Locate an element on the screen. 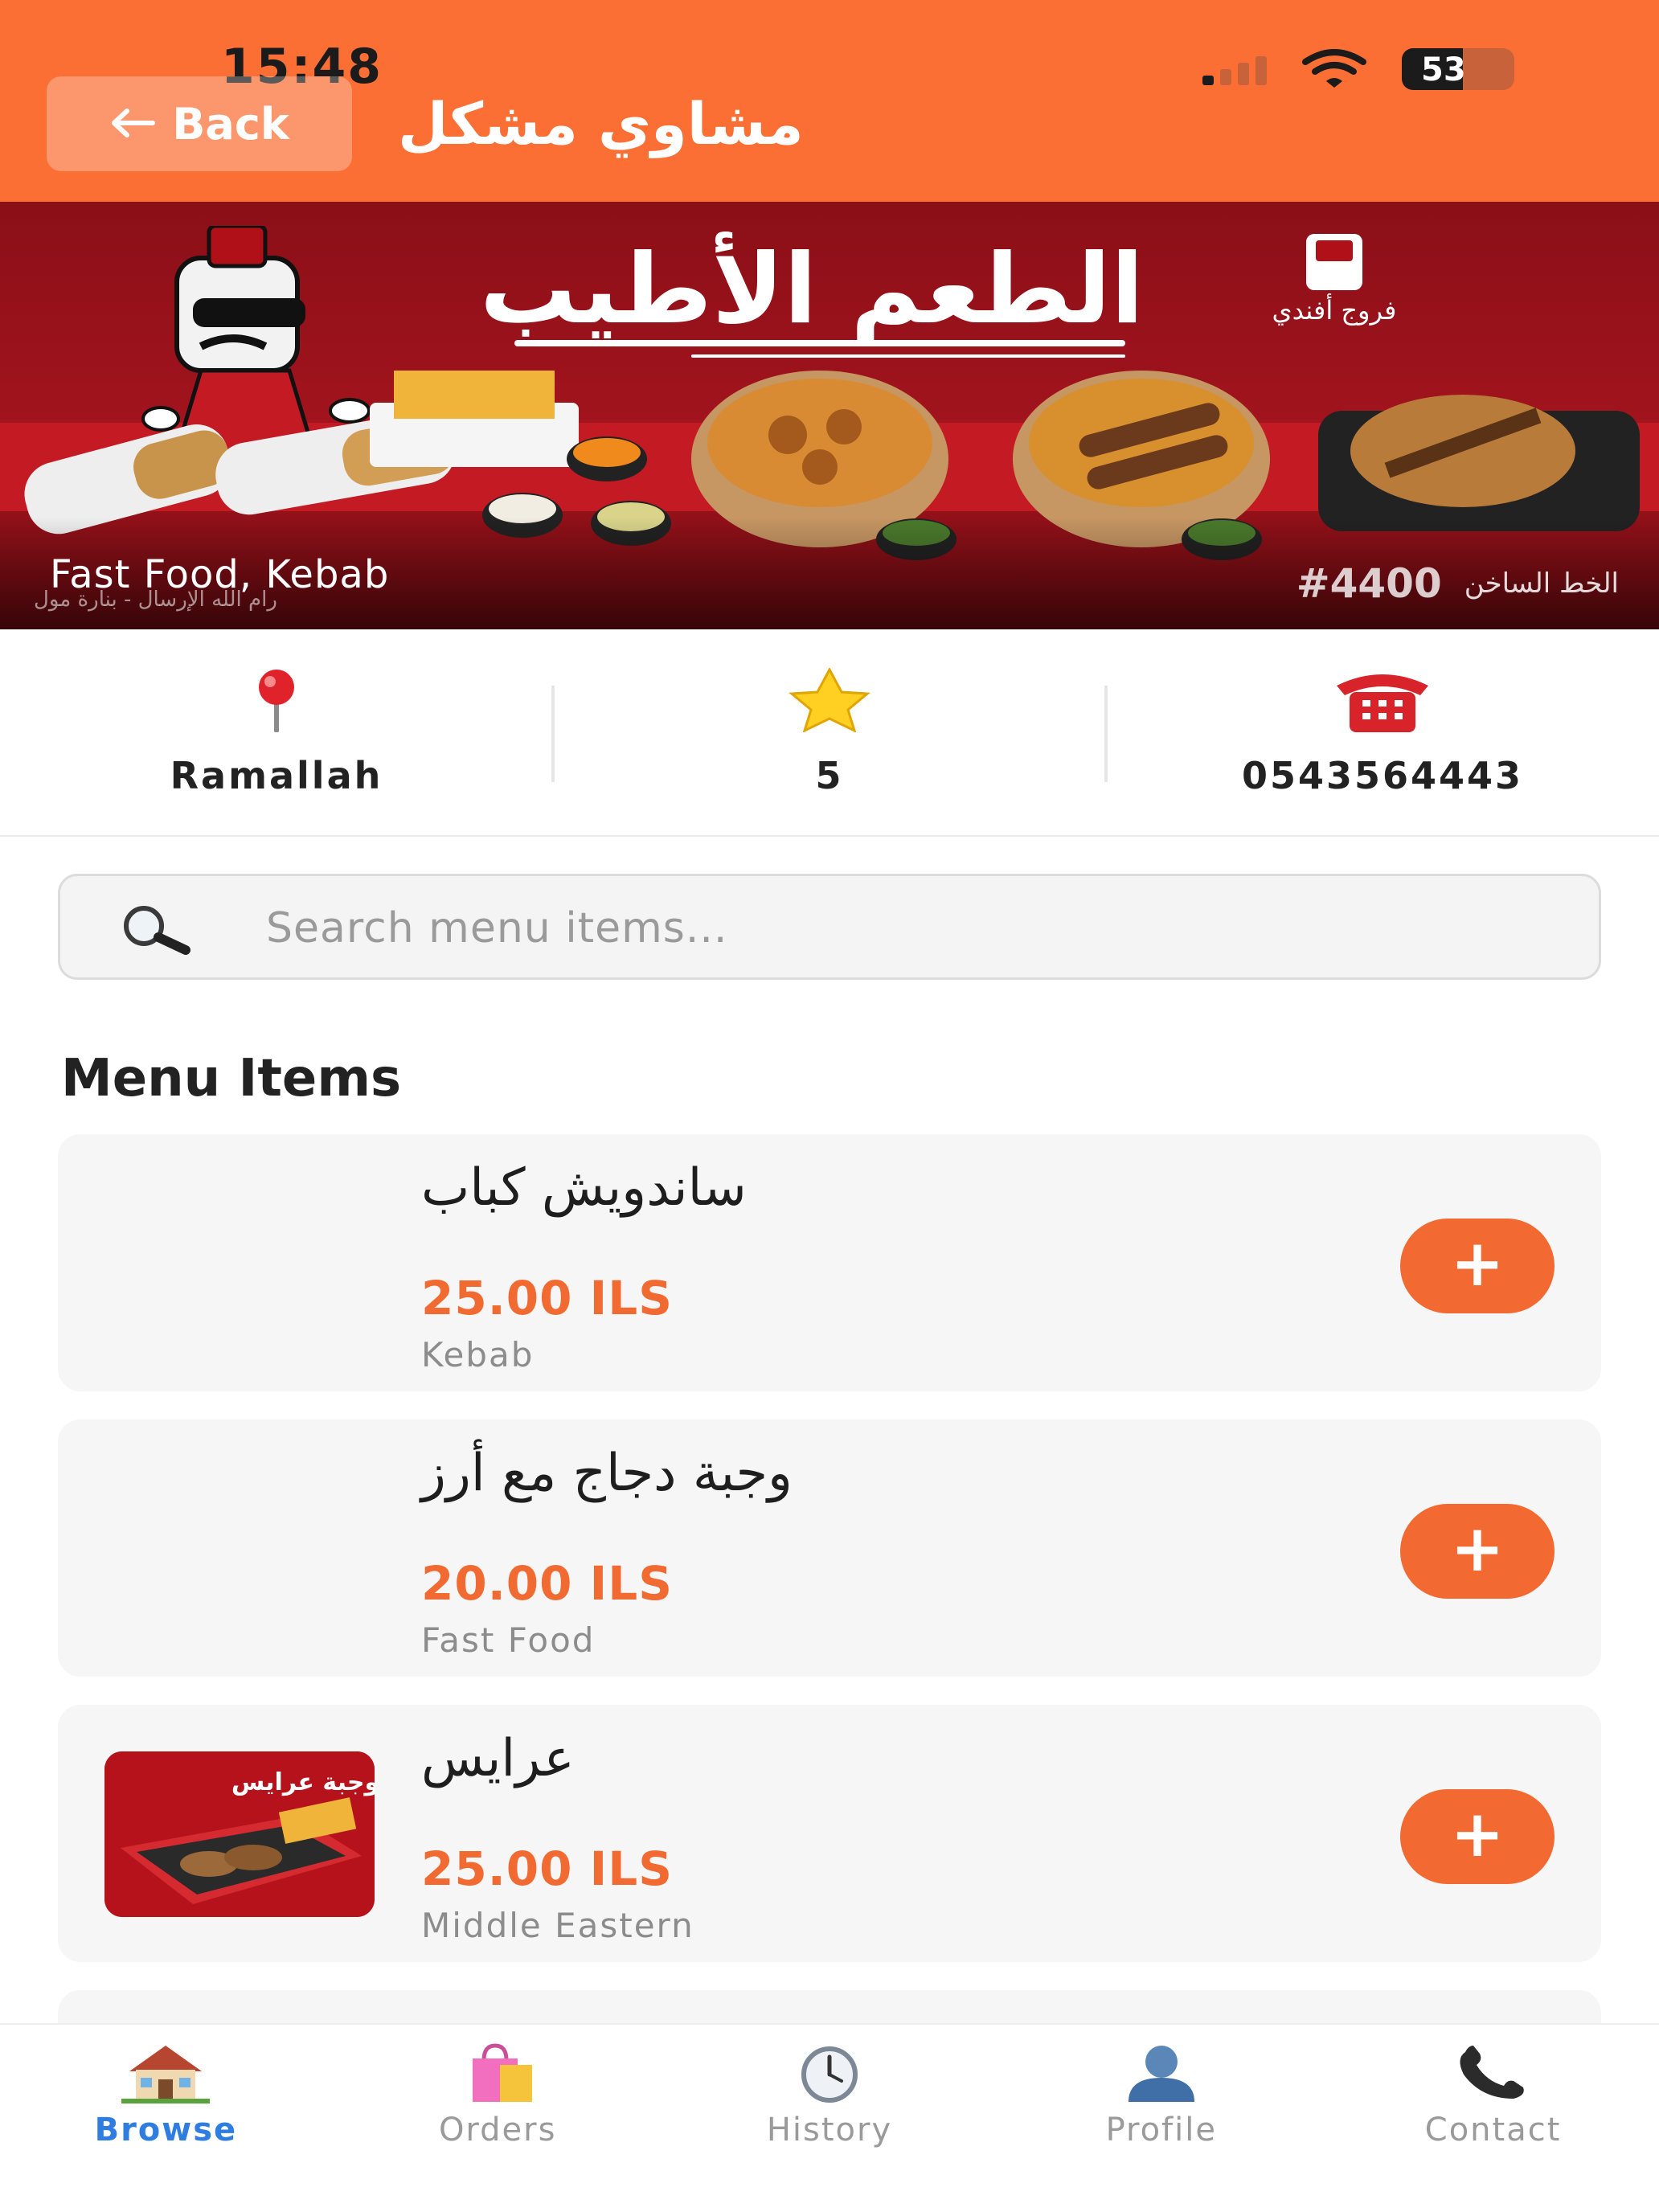 Image resolution: width=1659 pixels, height=2212 pixels. house-icon is located at coordinates (166, 2074).